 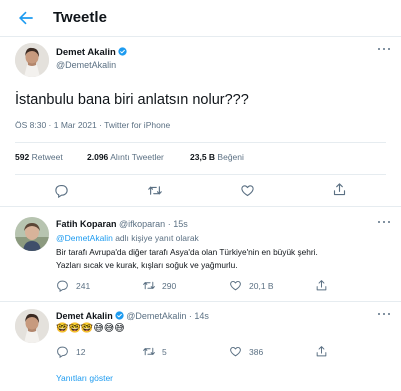 What do you see at coordinates (164, 352) in the screenshot?
I see `retweet-count: 5` at bounding box center [164, 352].